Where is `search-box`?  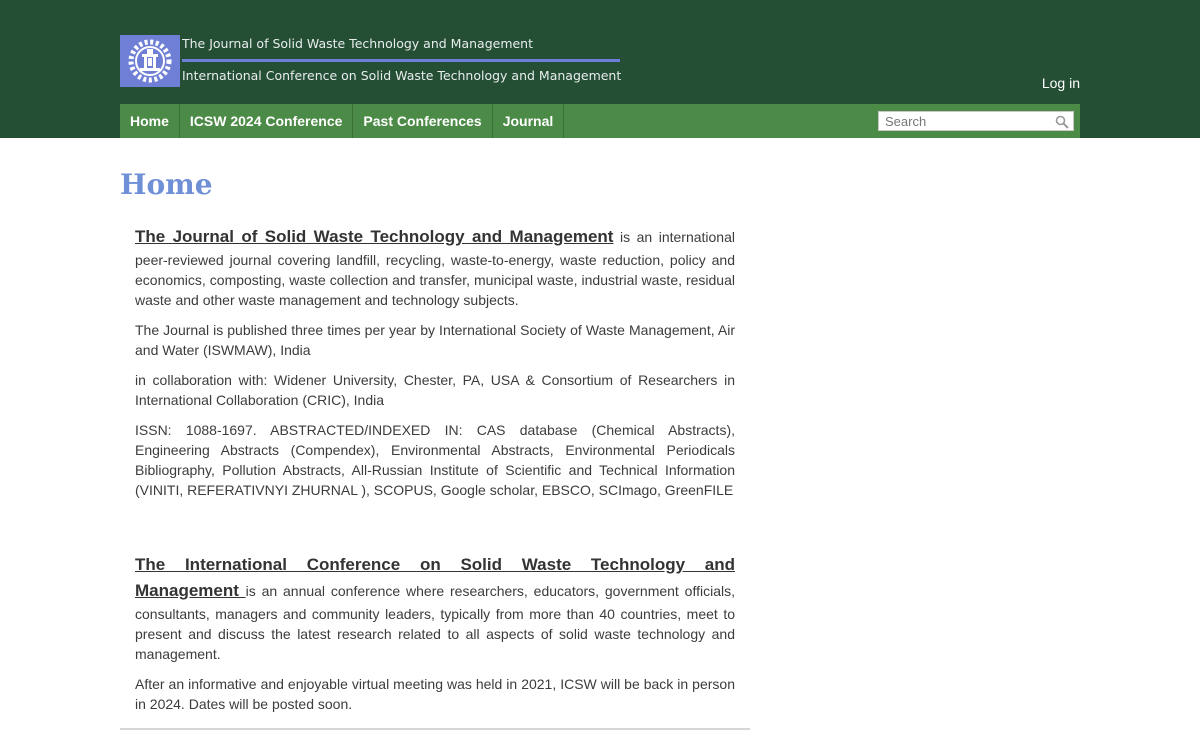 search-box is located at coordinates (976, 121).